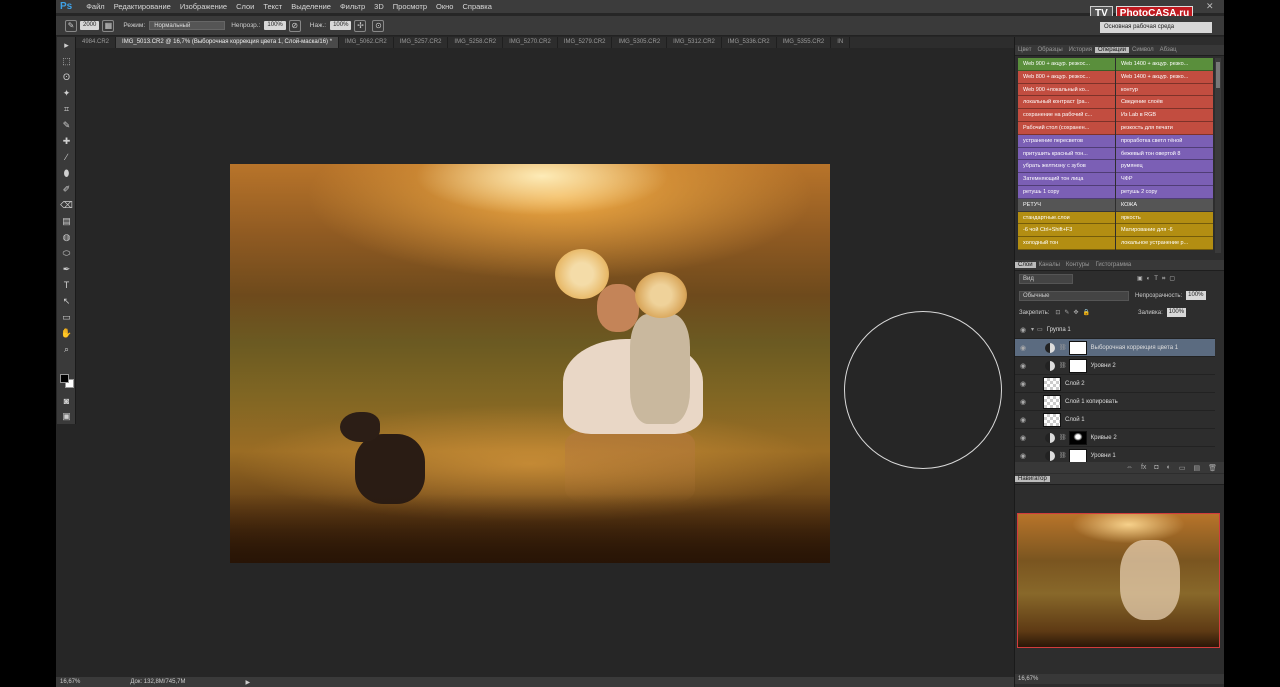 This screenshot has height=687, width=1280. I want to click on action-button: ретушь 1 copy, so click(1066, 192).